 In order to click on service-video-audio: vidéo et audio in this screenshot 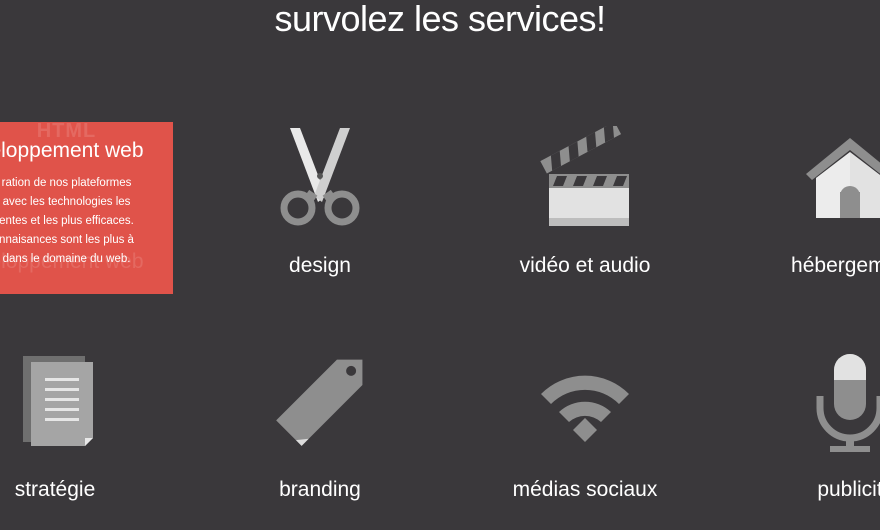, I will do `click(585, 216)`.